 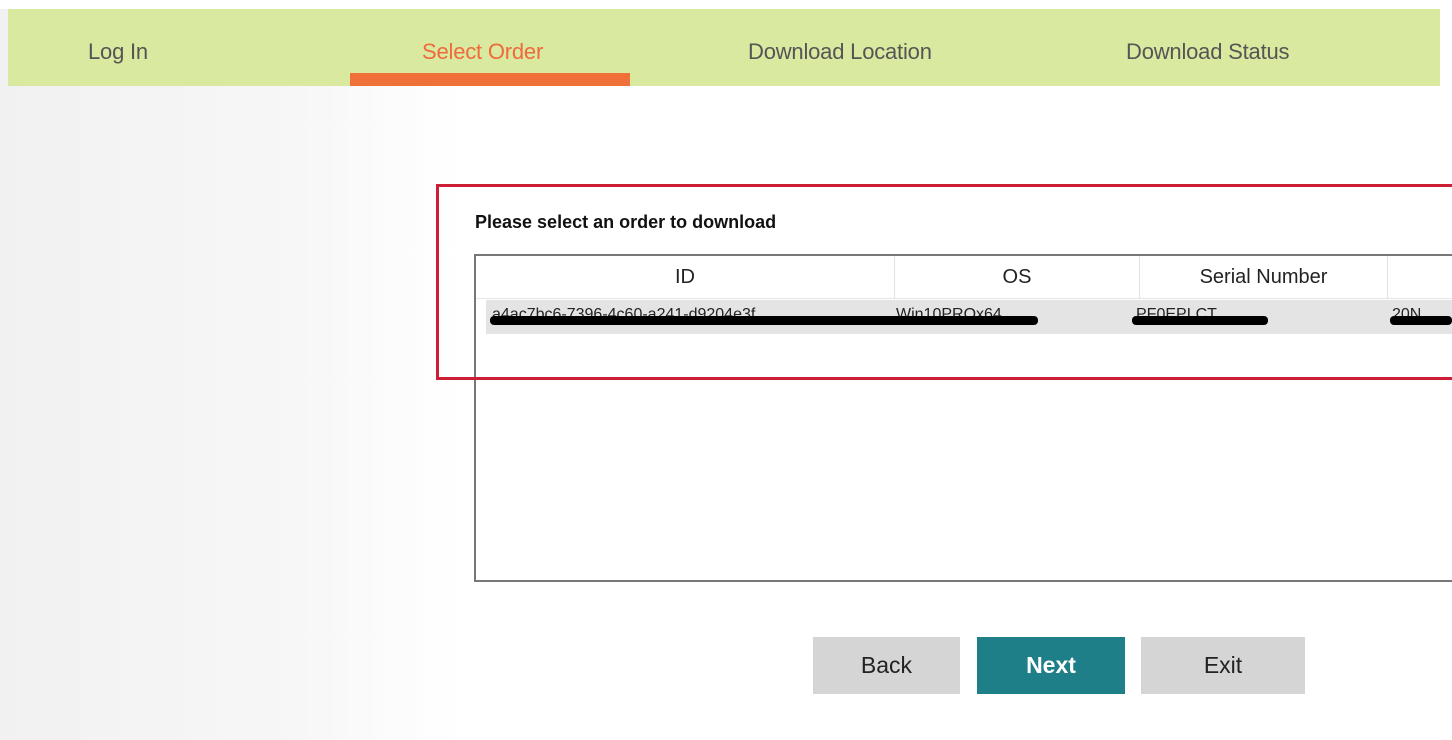 What do you see at coordinates (1051, 665) in the screenshot?
I see `next-button: Next` at bounding box center [1051, 665].